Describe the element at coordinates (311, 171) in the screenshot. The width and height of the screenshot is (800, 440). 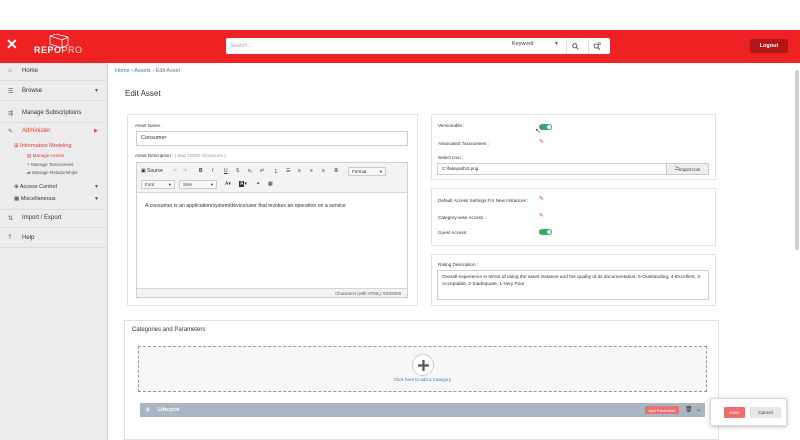
I see `align-center-icon: ≡` at that location.